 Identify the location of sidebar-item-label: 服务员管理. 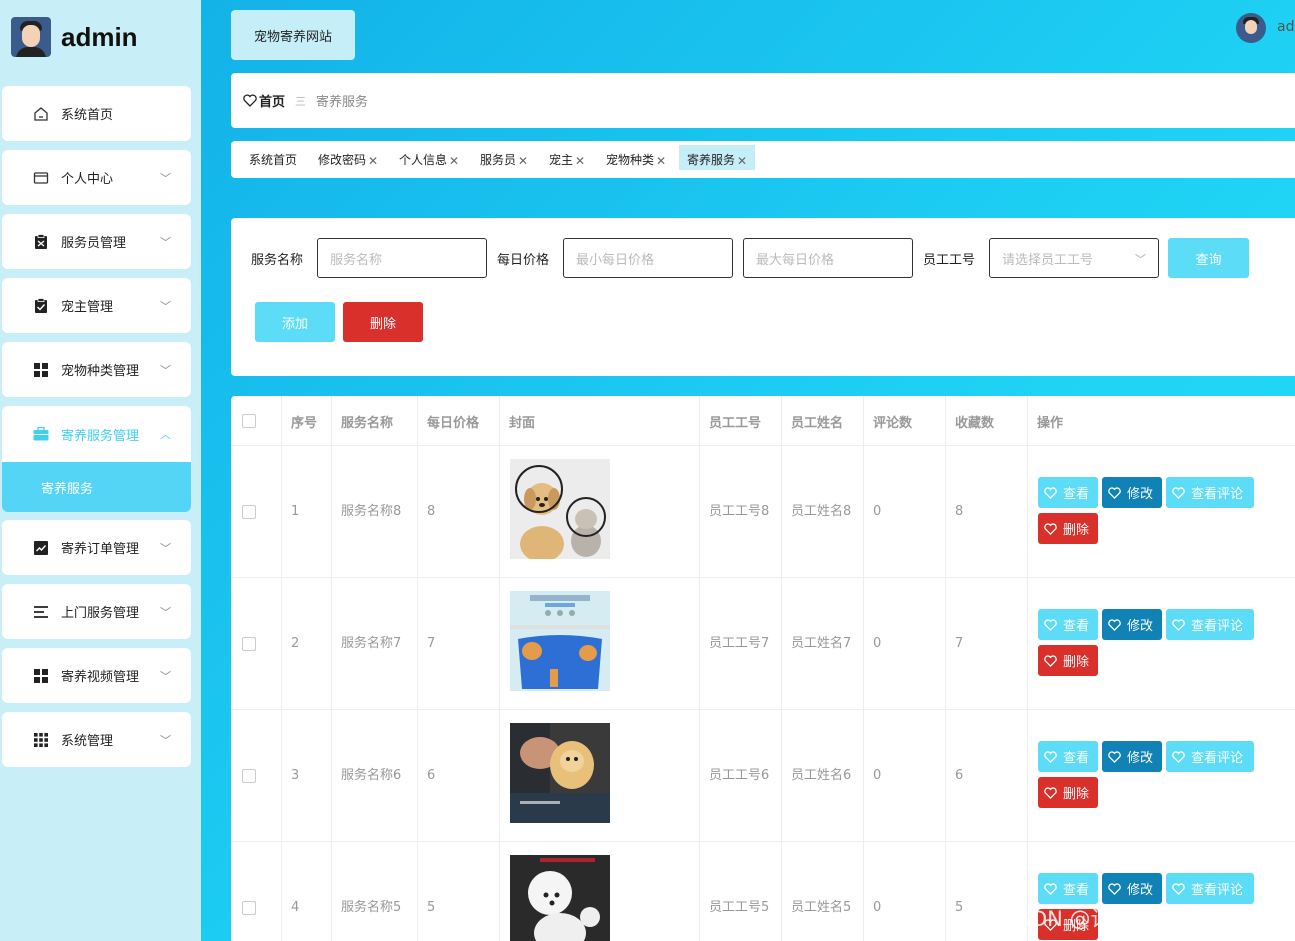
(94, 243).